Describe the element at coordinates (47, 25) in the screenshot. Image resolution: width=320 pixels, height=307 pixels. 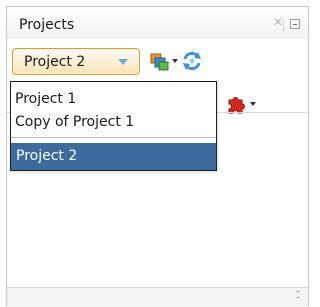
I see `panel-title: Projects` at that location.